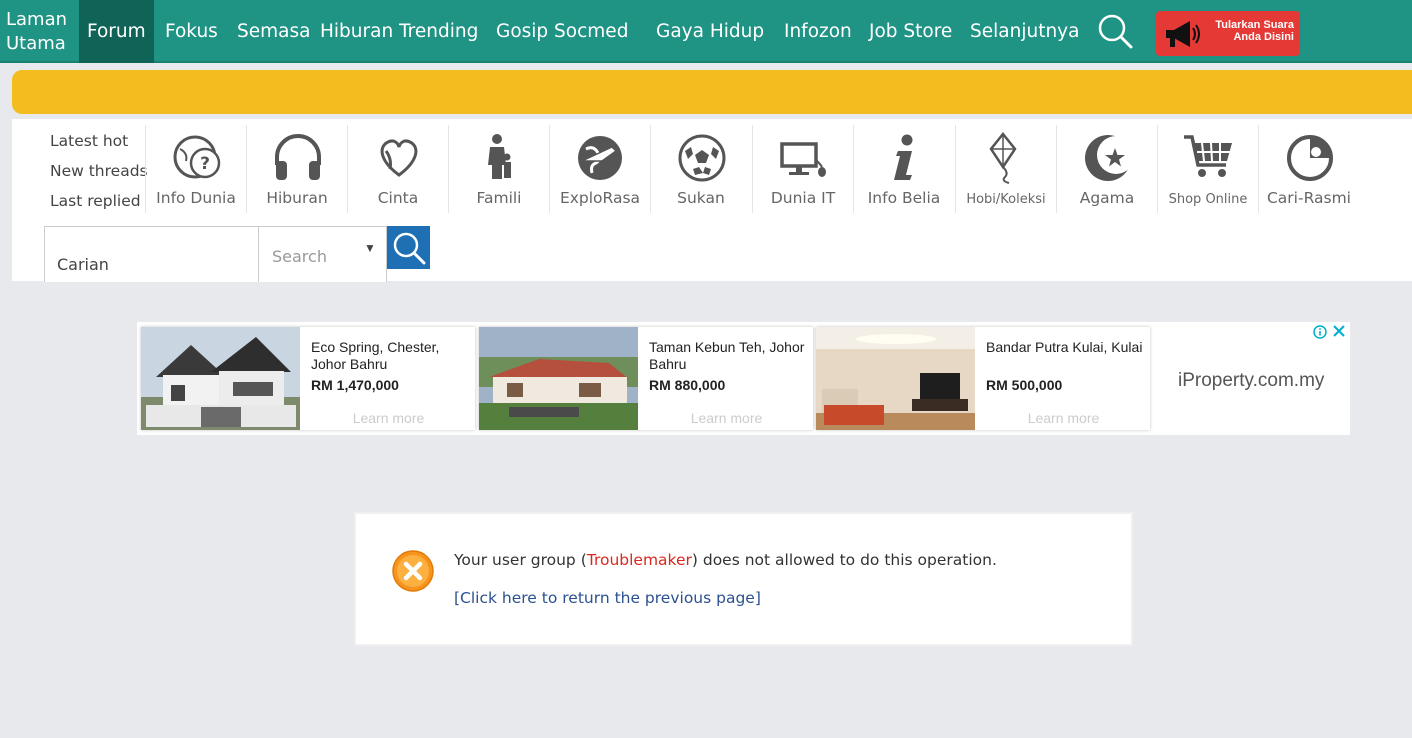  I want to click on category-famili: Famili, so click(498, 169).